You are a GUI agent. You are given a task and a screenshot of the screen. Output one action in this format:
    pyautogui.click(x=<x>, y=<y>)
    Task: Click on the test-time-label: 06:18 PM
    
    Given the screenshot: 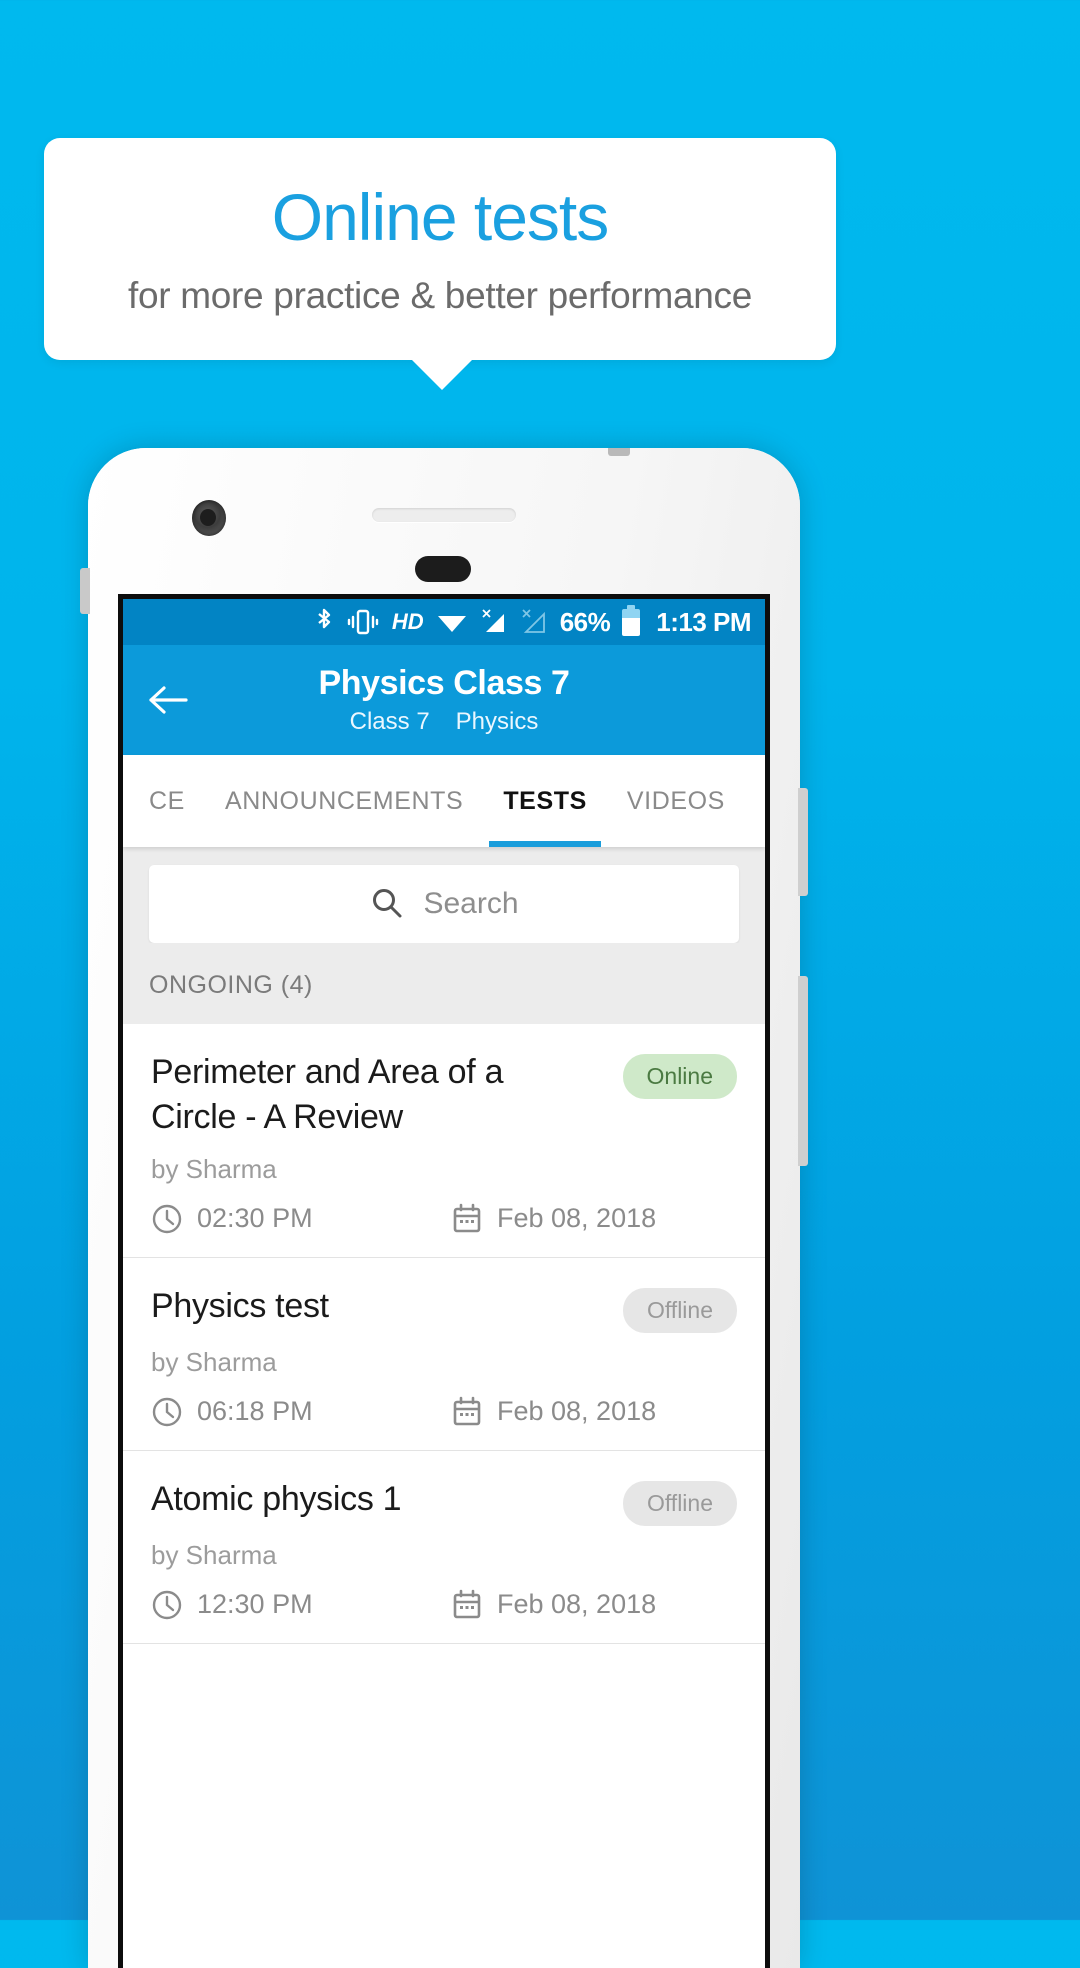 What is the action you would take?
    pyautogui.click(x=255, y=1411)
    